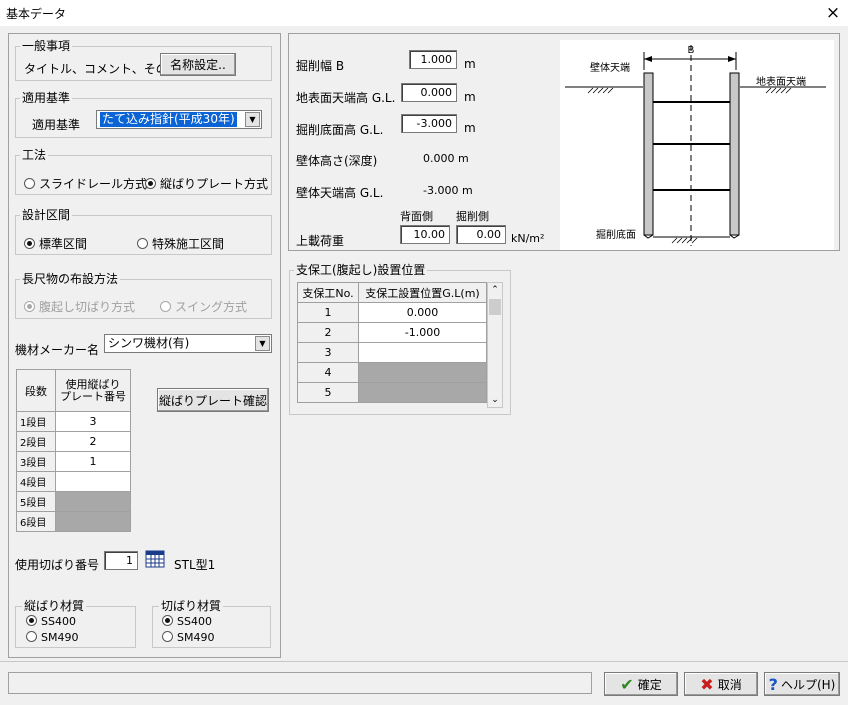 This screenshot has height=705, width=848. I want to click on width-input: 1.000, so click(433, 59).